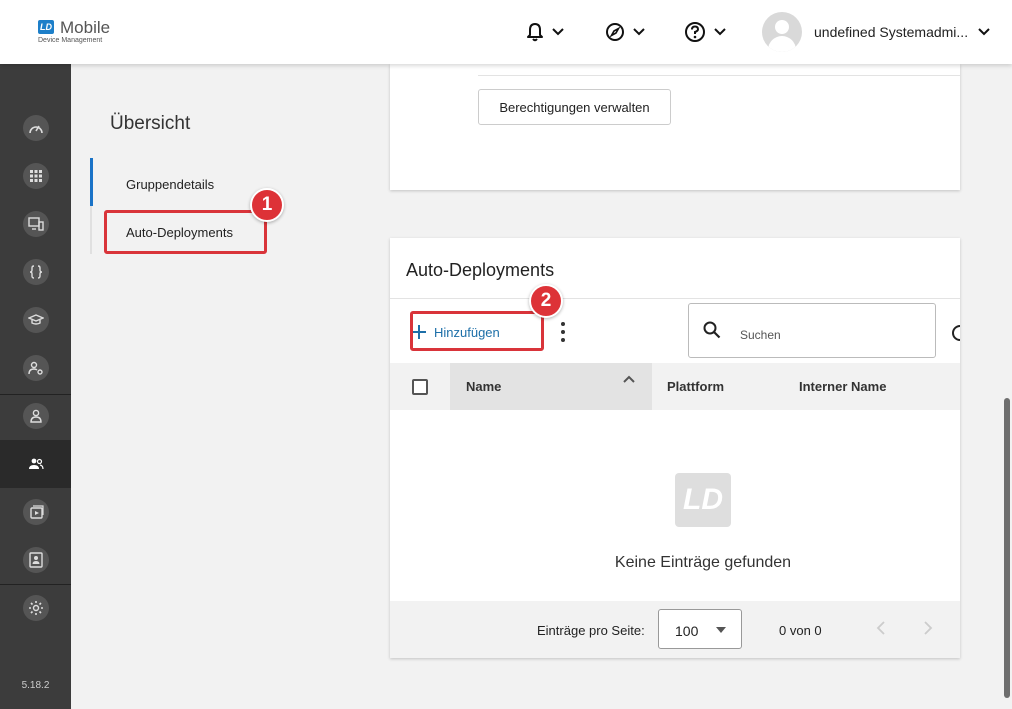  Describe the element at coordinates (170, 184) in the screenshot. I see `nav-item-gruppendetails: Gruppendetails` at that location.